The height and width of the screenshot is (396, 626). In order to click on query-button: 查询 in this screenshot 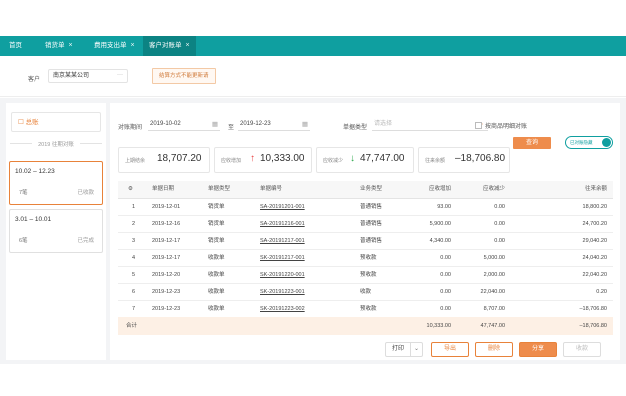, I will do `click(532, 143)`.